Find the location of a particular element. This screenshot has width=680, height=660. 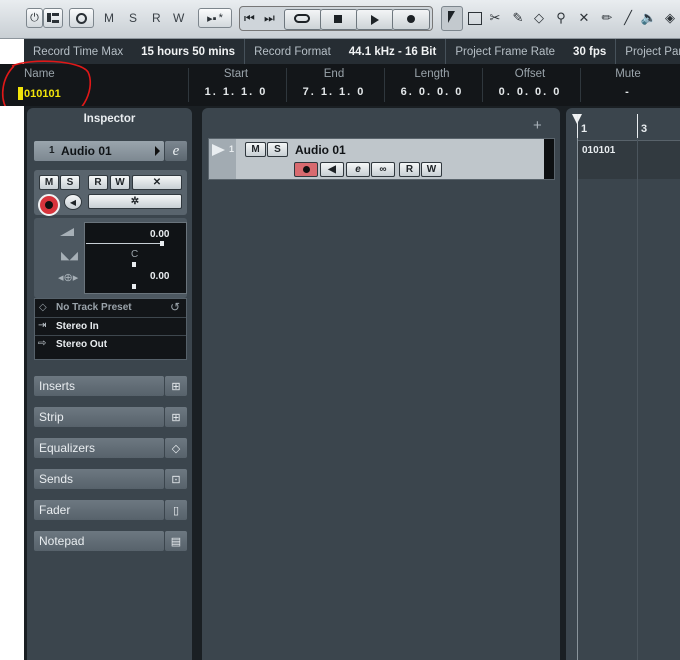

glue-icon: ✎ is located at coordinates (518, 18).